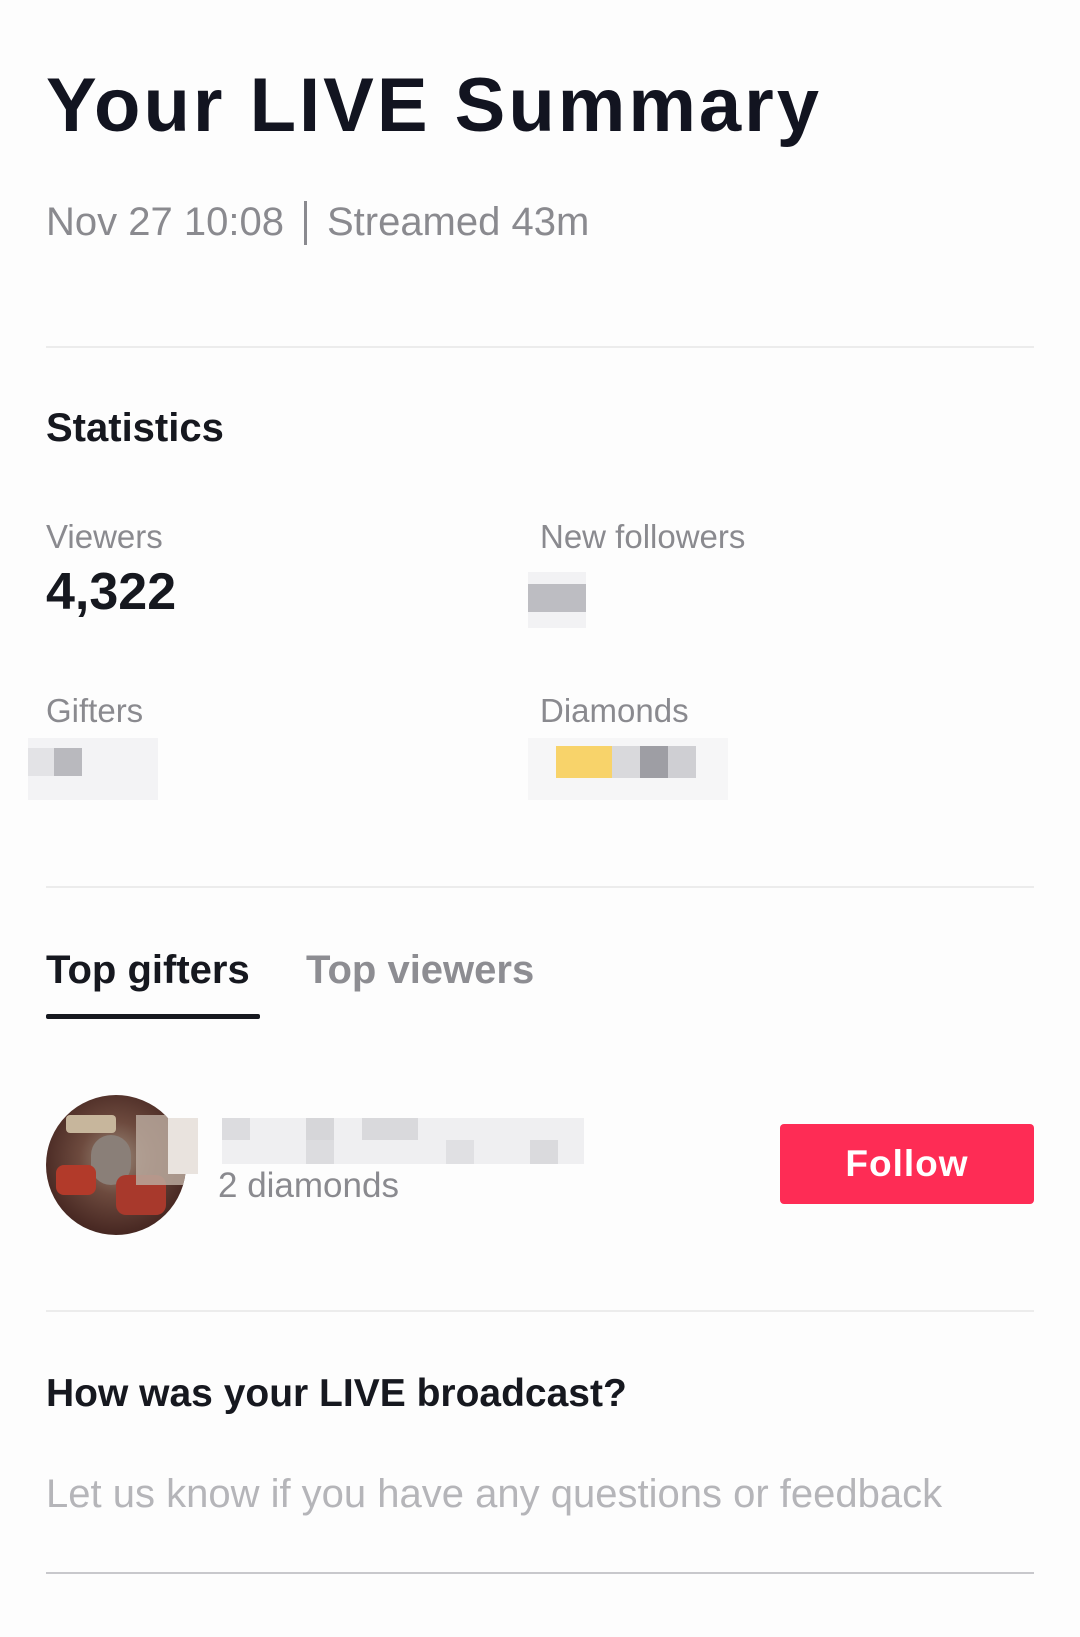  I want to click on meta-separator, so click(305, 222).